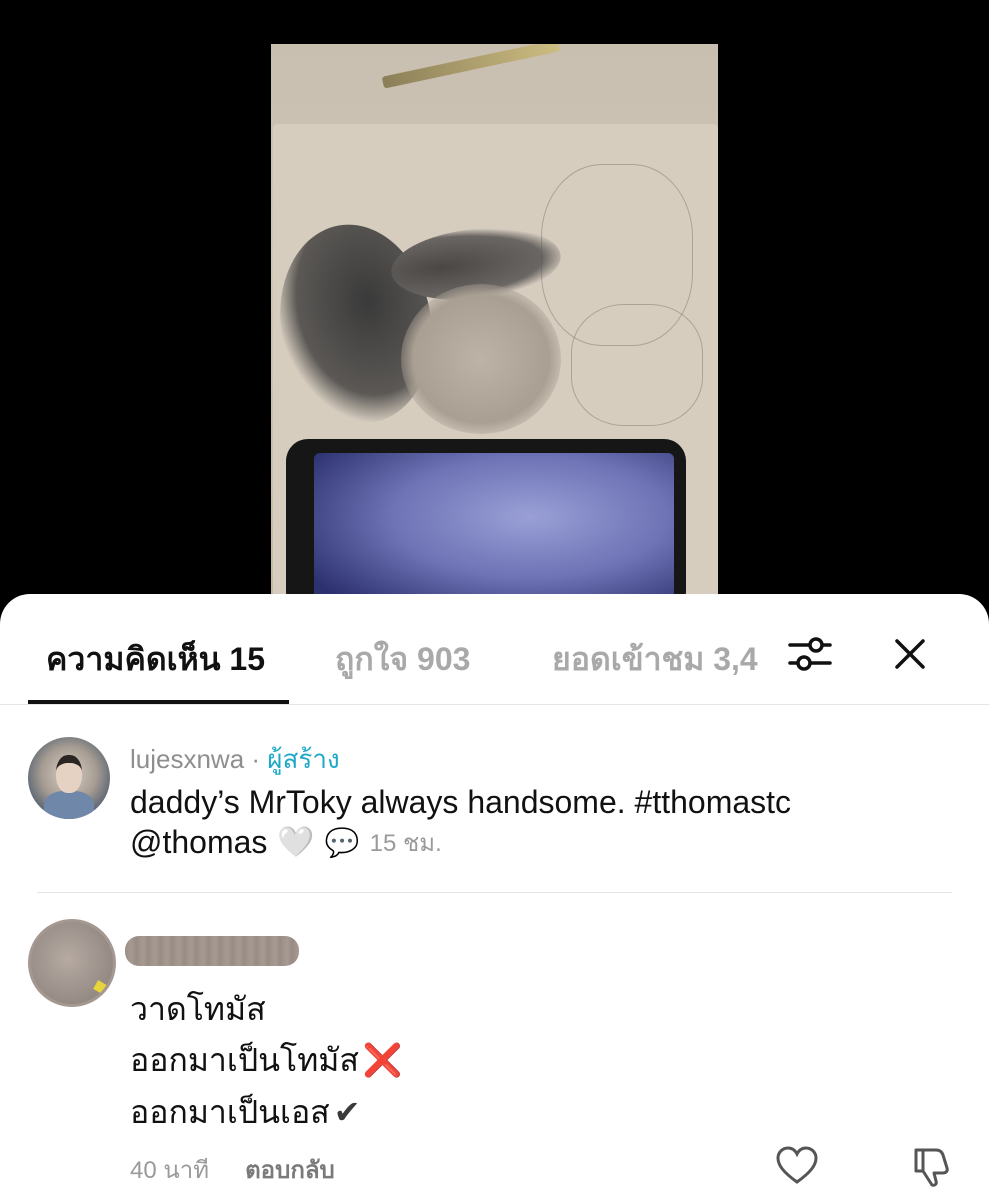 The image size is (989, 1200). Describe the element at coordinates (232, 1169) in the screenshot. I see `comment-footer: 40 นาที ตอบกลับ` at that location.